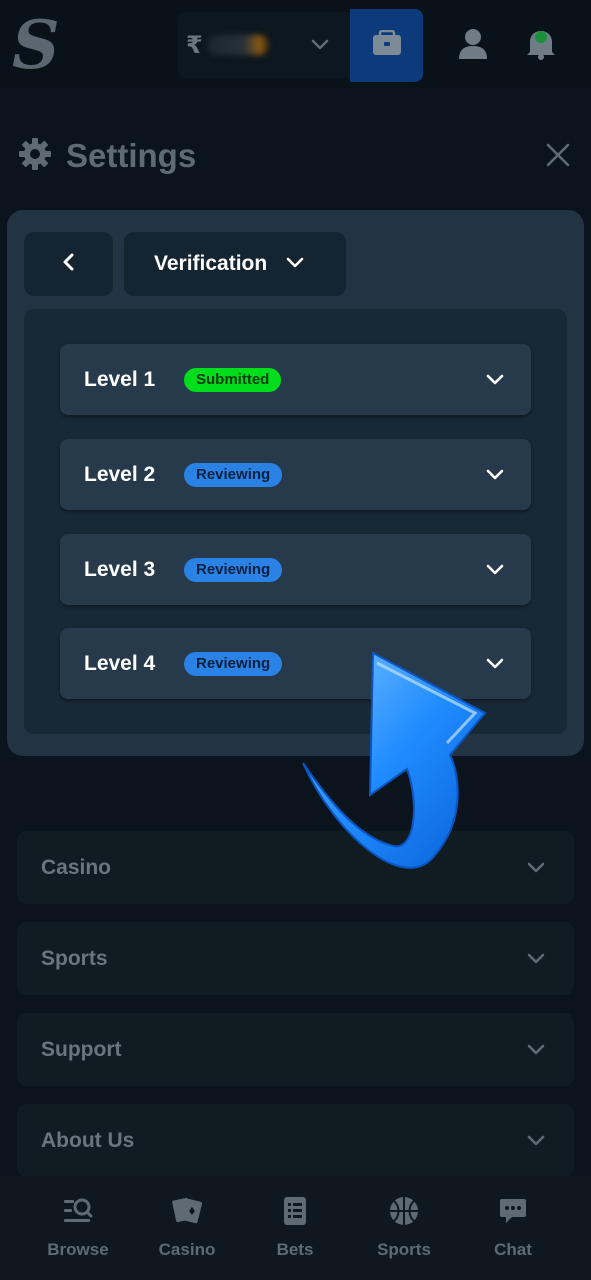 This screenshot has width=591, height=1280. I want to click on back-button, so click(68, 264).